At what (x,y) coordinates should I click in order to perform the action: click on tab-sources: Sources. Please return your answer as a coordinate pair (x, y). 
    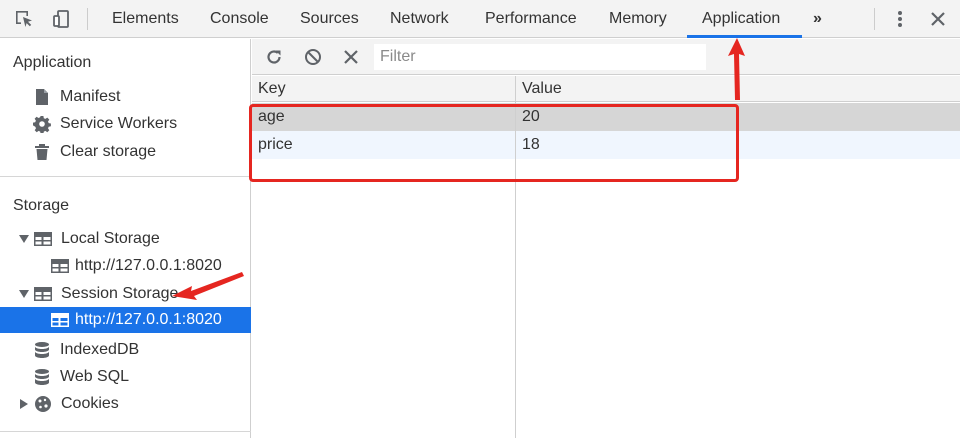
    Looking at the image, I should click on (329, 19).